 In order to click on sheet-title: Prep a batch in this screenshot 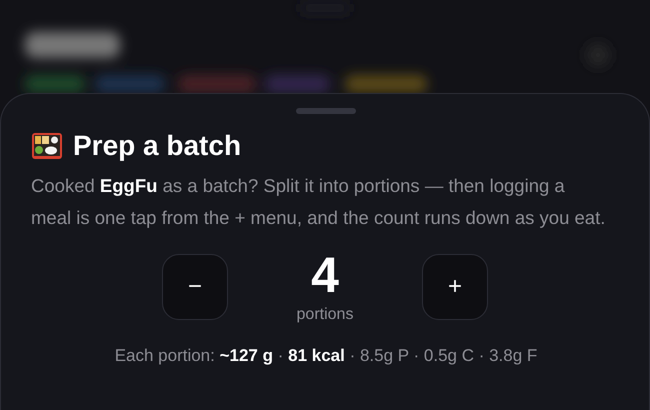, I will do `click(157, 146)`.